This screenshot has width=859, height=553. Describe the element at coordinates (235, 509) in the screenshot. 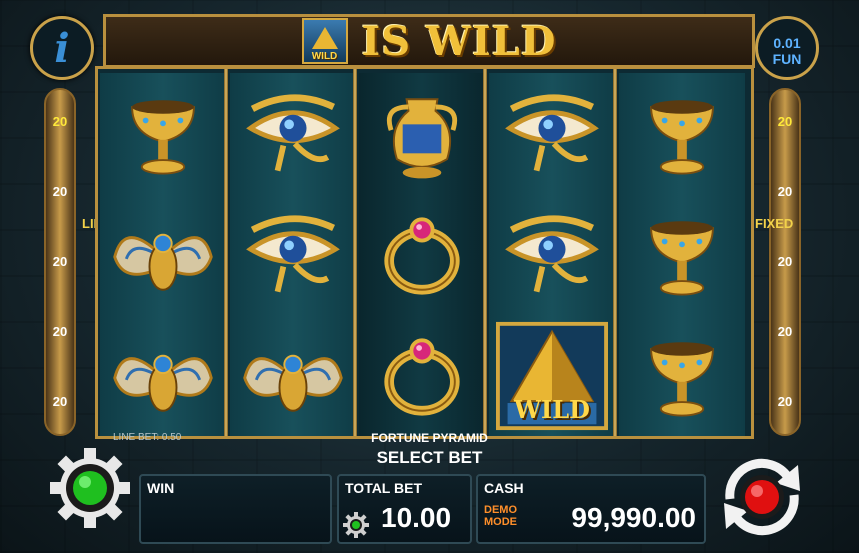

I see `win-panel: WIN` at that location.